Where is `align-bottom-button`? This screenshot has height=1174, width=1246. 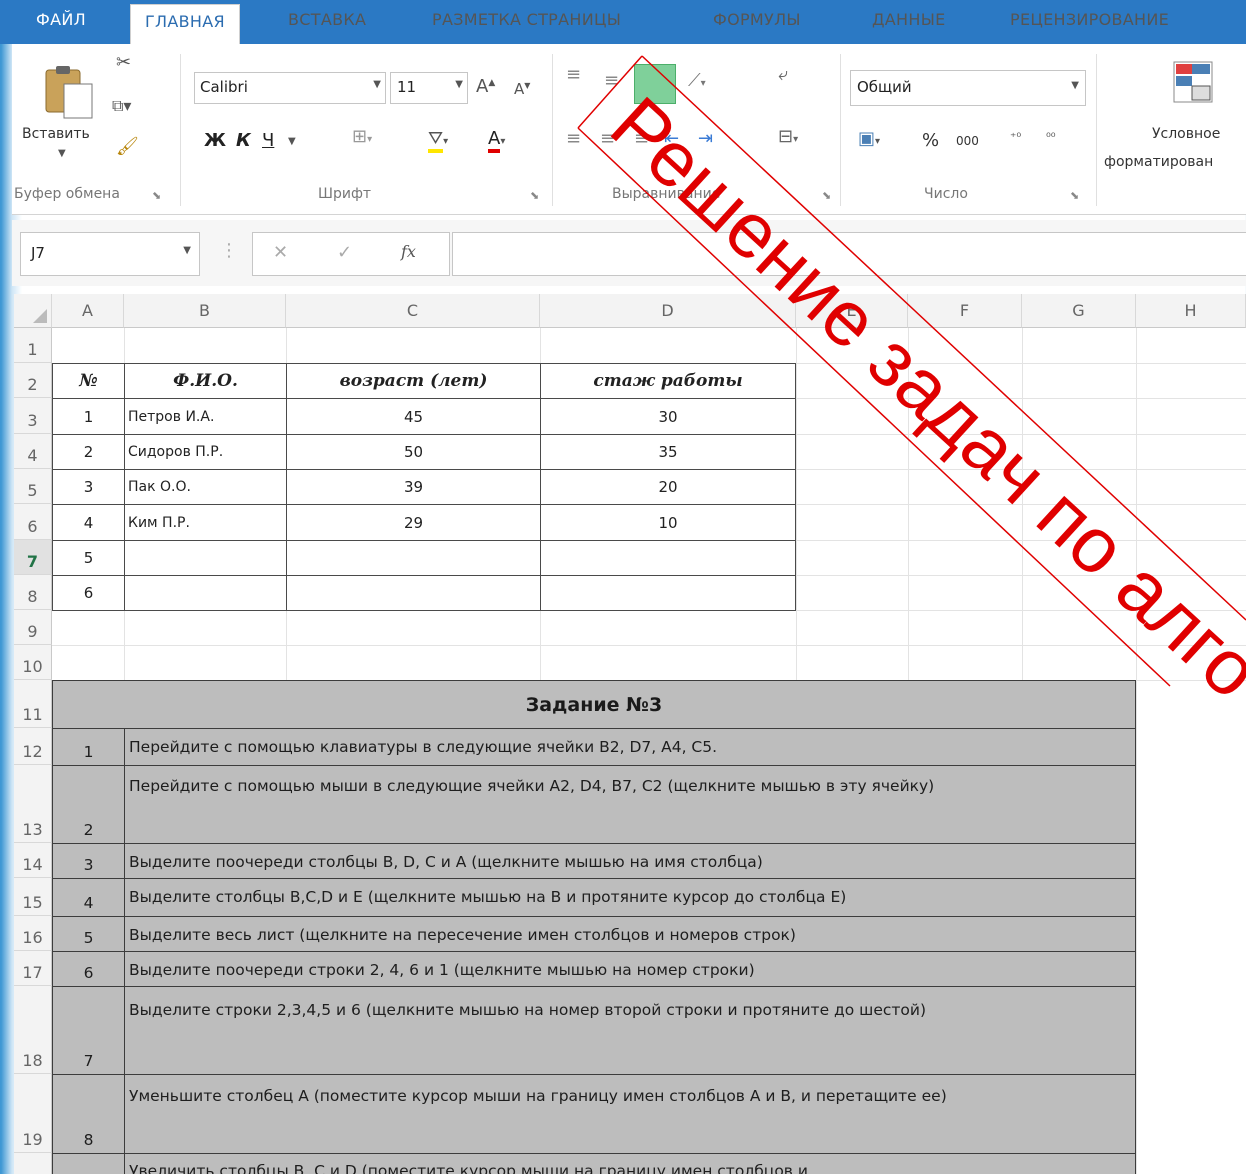 align-bottom-button is located at coordinates (655, 84).